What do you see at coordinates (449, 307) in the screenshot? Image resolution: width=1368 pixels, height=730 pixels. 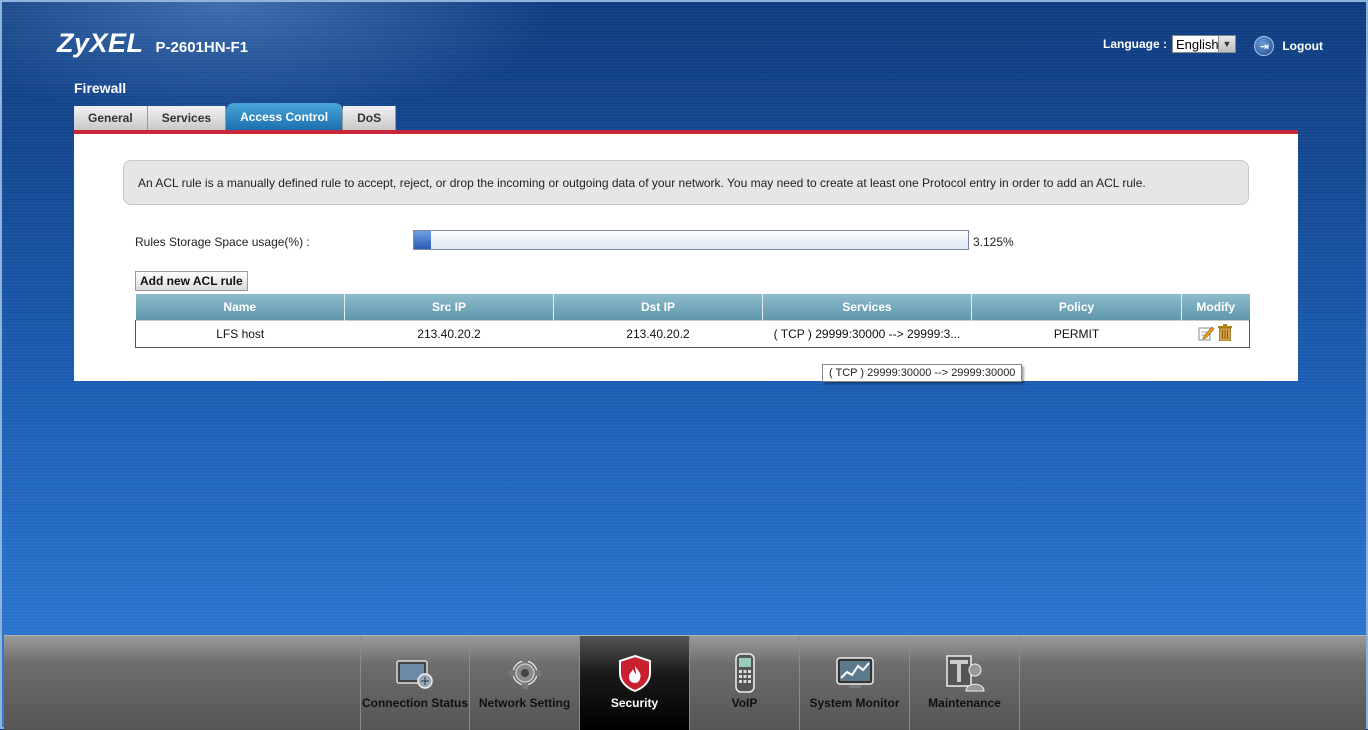 I see `col-src-ip: Src IP` at bounding box center [449, 307].